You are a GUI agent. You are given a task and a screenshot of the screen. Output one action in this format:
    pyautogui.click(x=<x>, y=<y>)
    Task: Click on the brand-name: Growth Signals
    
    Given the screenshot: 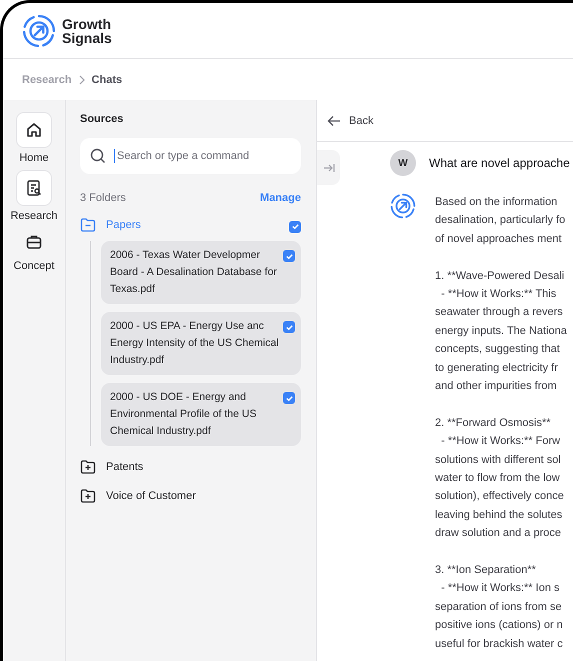 What is the action you would take?
    pyautogui.click(x=87, y=30)
    